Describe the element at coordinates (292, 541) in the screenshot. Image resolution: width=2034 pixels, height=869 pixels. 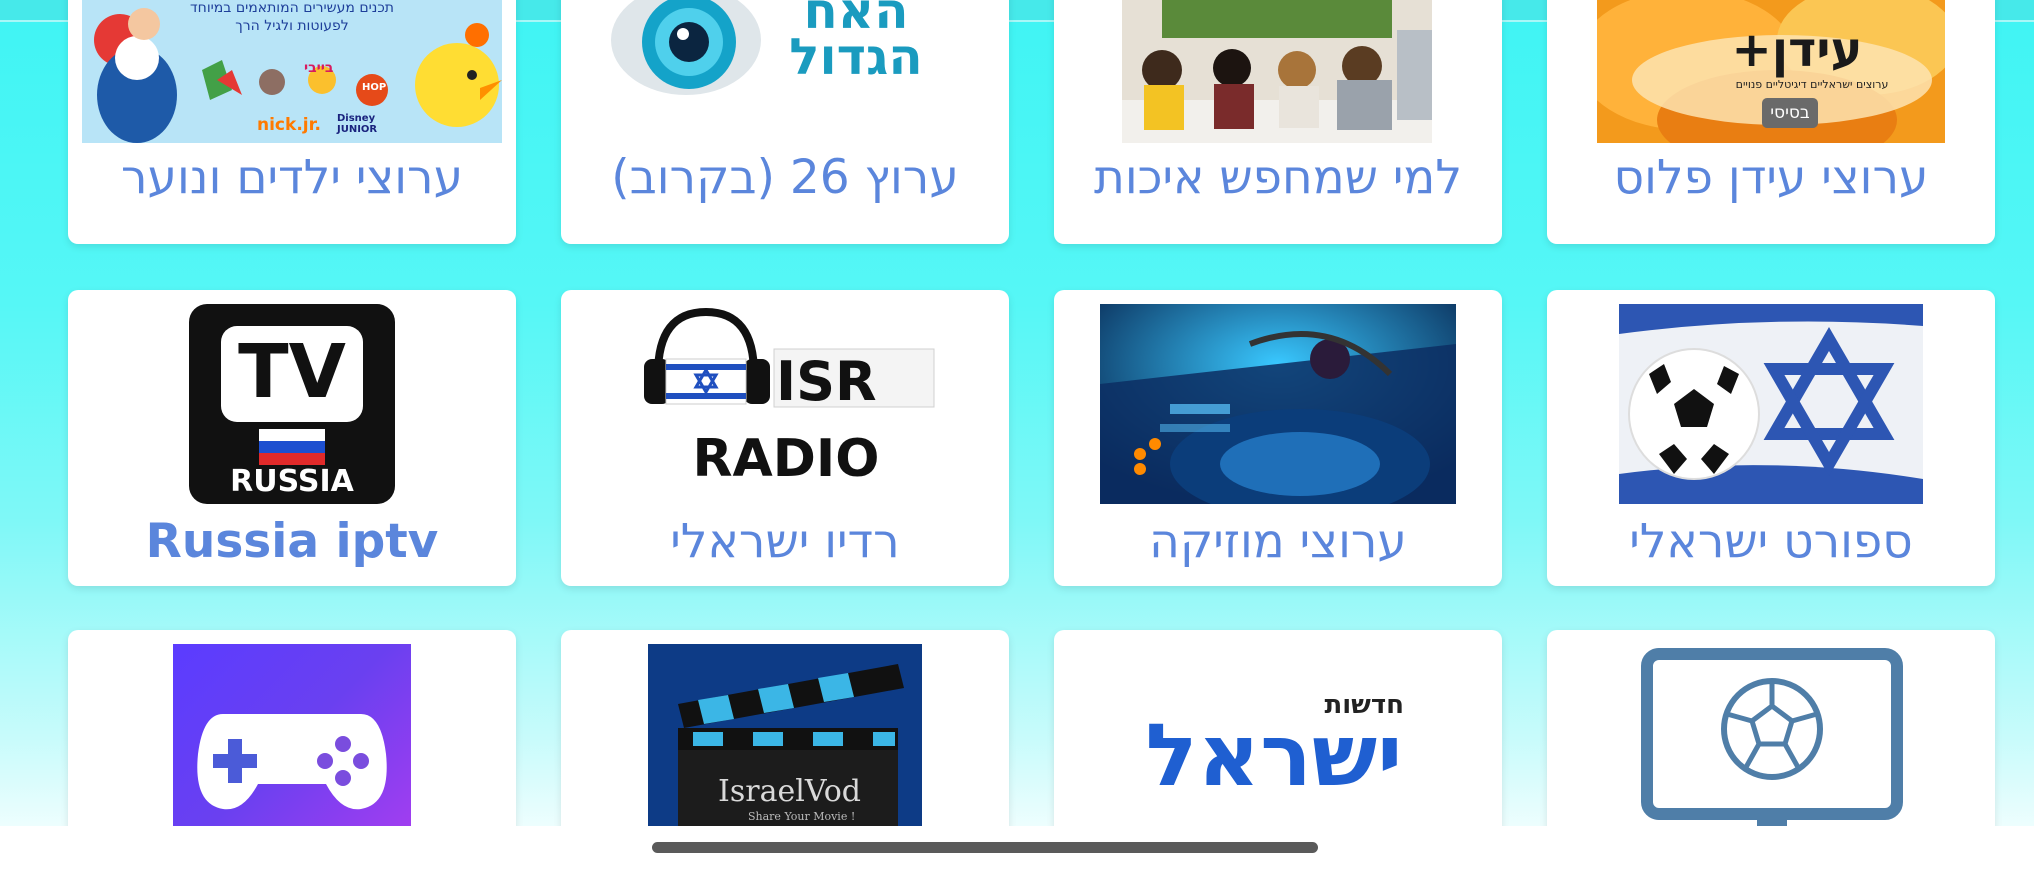
I see `category-label: Russia iptv` at that location.